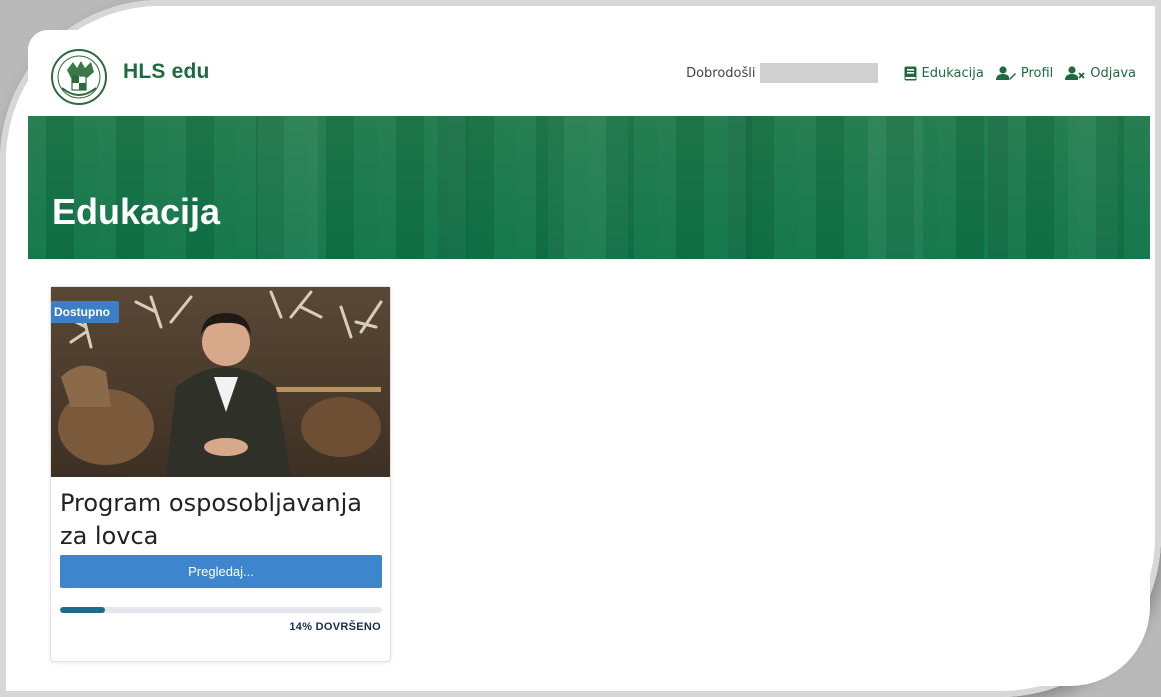 Image resolution: width=1161 pixels, height=697 pixels. Describe the element at coordinates (818, 73) in the screenshot. I see `username-redacted` at that location.